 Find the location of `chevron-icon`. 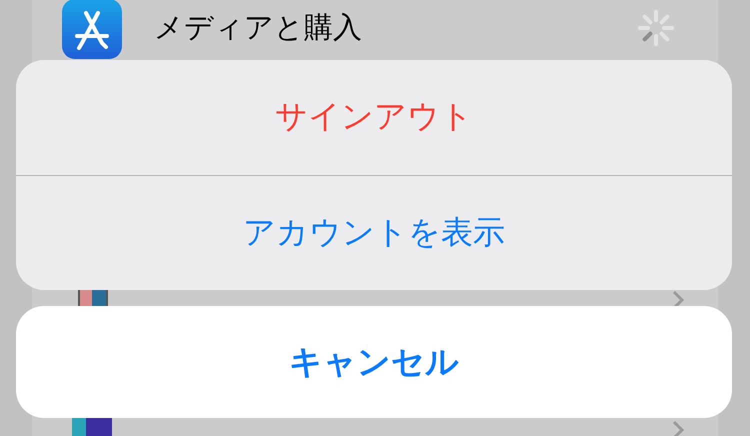

chevron-icon is located at coordinates (678, 428).